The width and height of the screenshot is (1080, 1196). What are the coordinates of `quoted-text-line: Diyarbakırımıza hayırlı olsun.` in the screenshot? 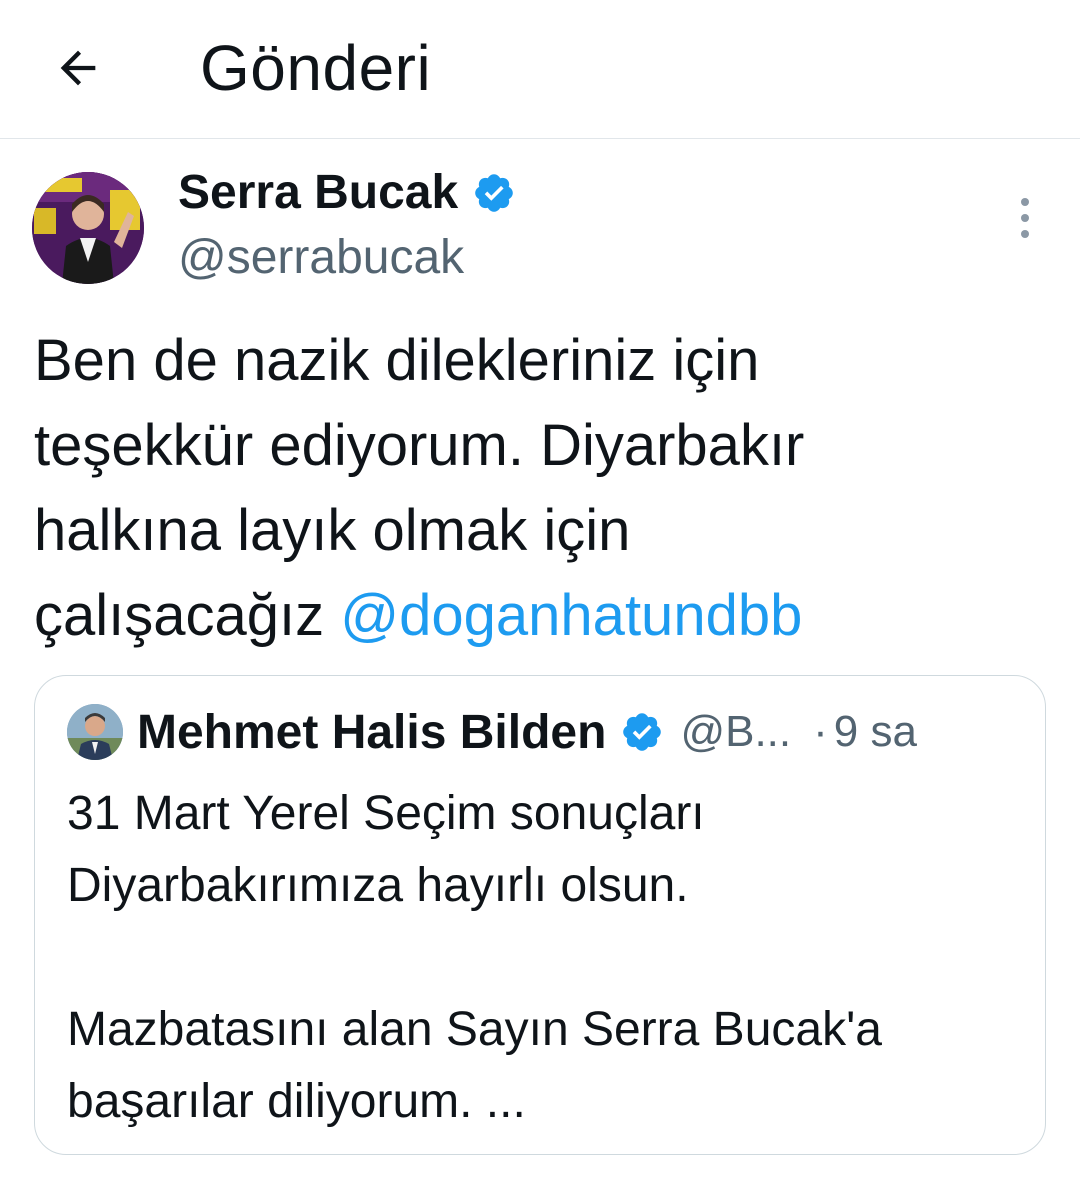 It's located at (378, 885).